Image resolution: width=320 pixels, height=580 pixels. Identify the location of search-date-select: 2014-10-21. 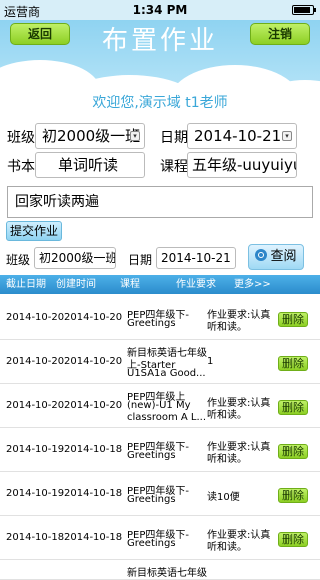
(196, 258).